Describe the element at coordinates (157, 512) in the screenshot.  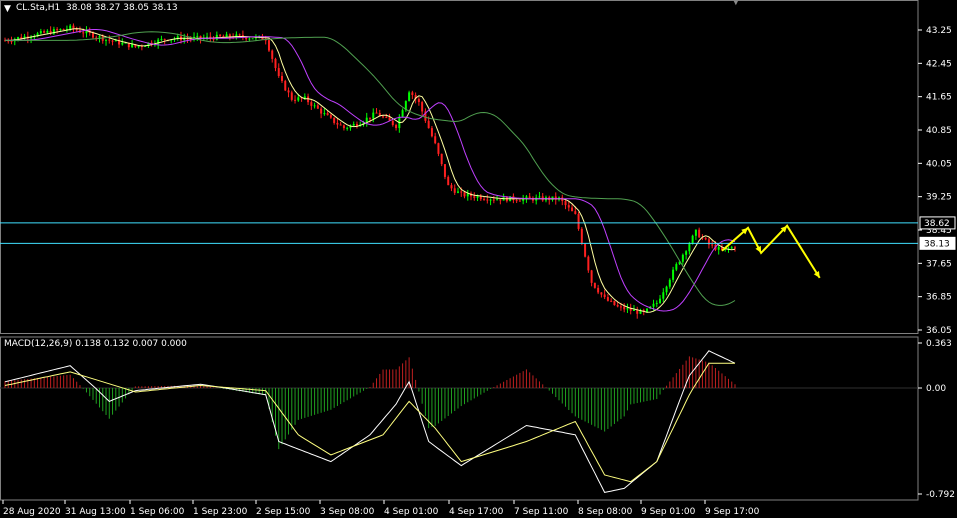
I see `x-tick-label: 1 Sep 06:00` at that location.